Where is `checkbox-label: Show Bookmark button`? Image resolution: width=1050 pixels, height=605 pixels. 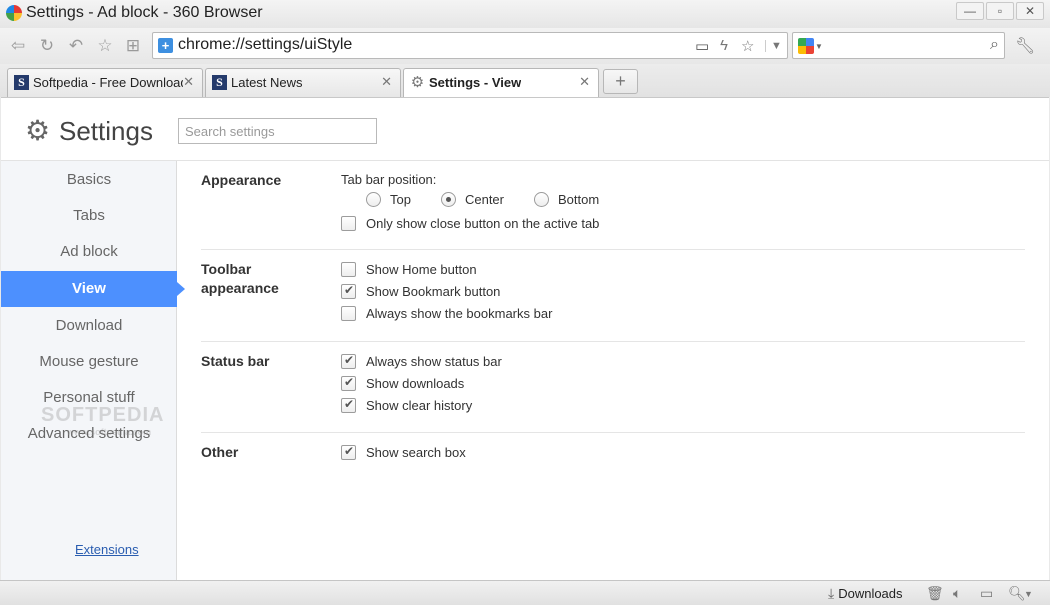
checkbox-label: Show Bookmark button is located at coordinates (433, 291).